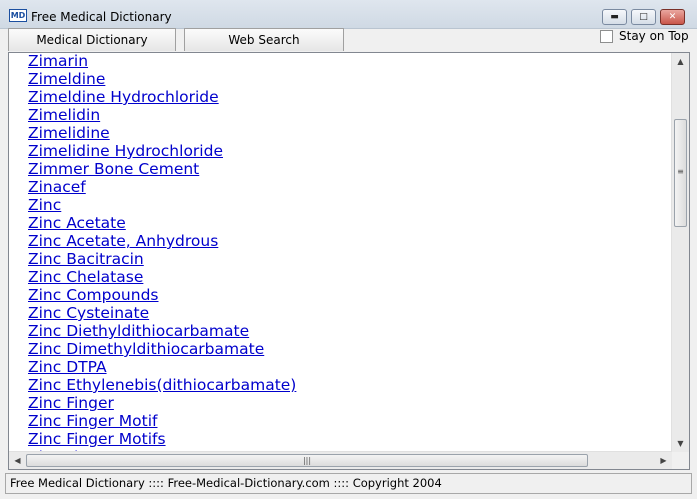 This screenshot has width=697, height=499. What do you see at coordinates (162, 421) in the screenshot?
I see `term-link: Zinc Finger Motif` at bounding box center [162, 421].